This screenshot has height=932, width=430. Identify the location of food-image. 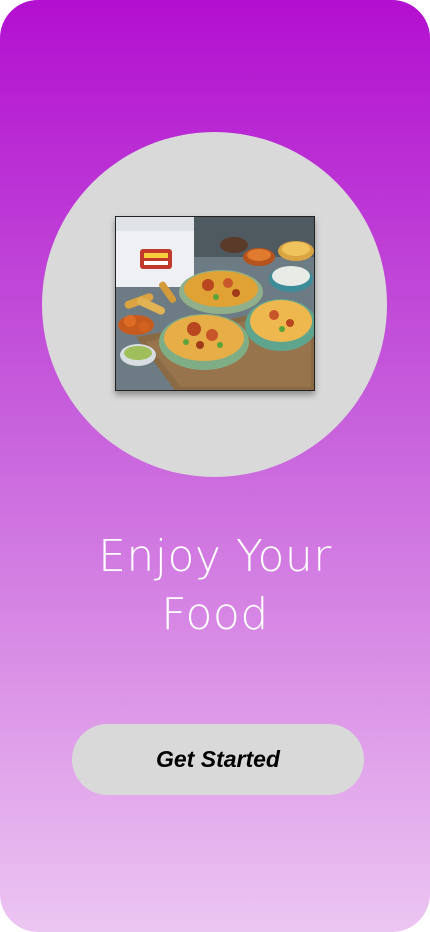
(215, 303).